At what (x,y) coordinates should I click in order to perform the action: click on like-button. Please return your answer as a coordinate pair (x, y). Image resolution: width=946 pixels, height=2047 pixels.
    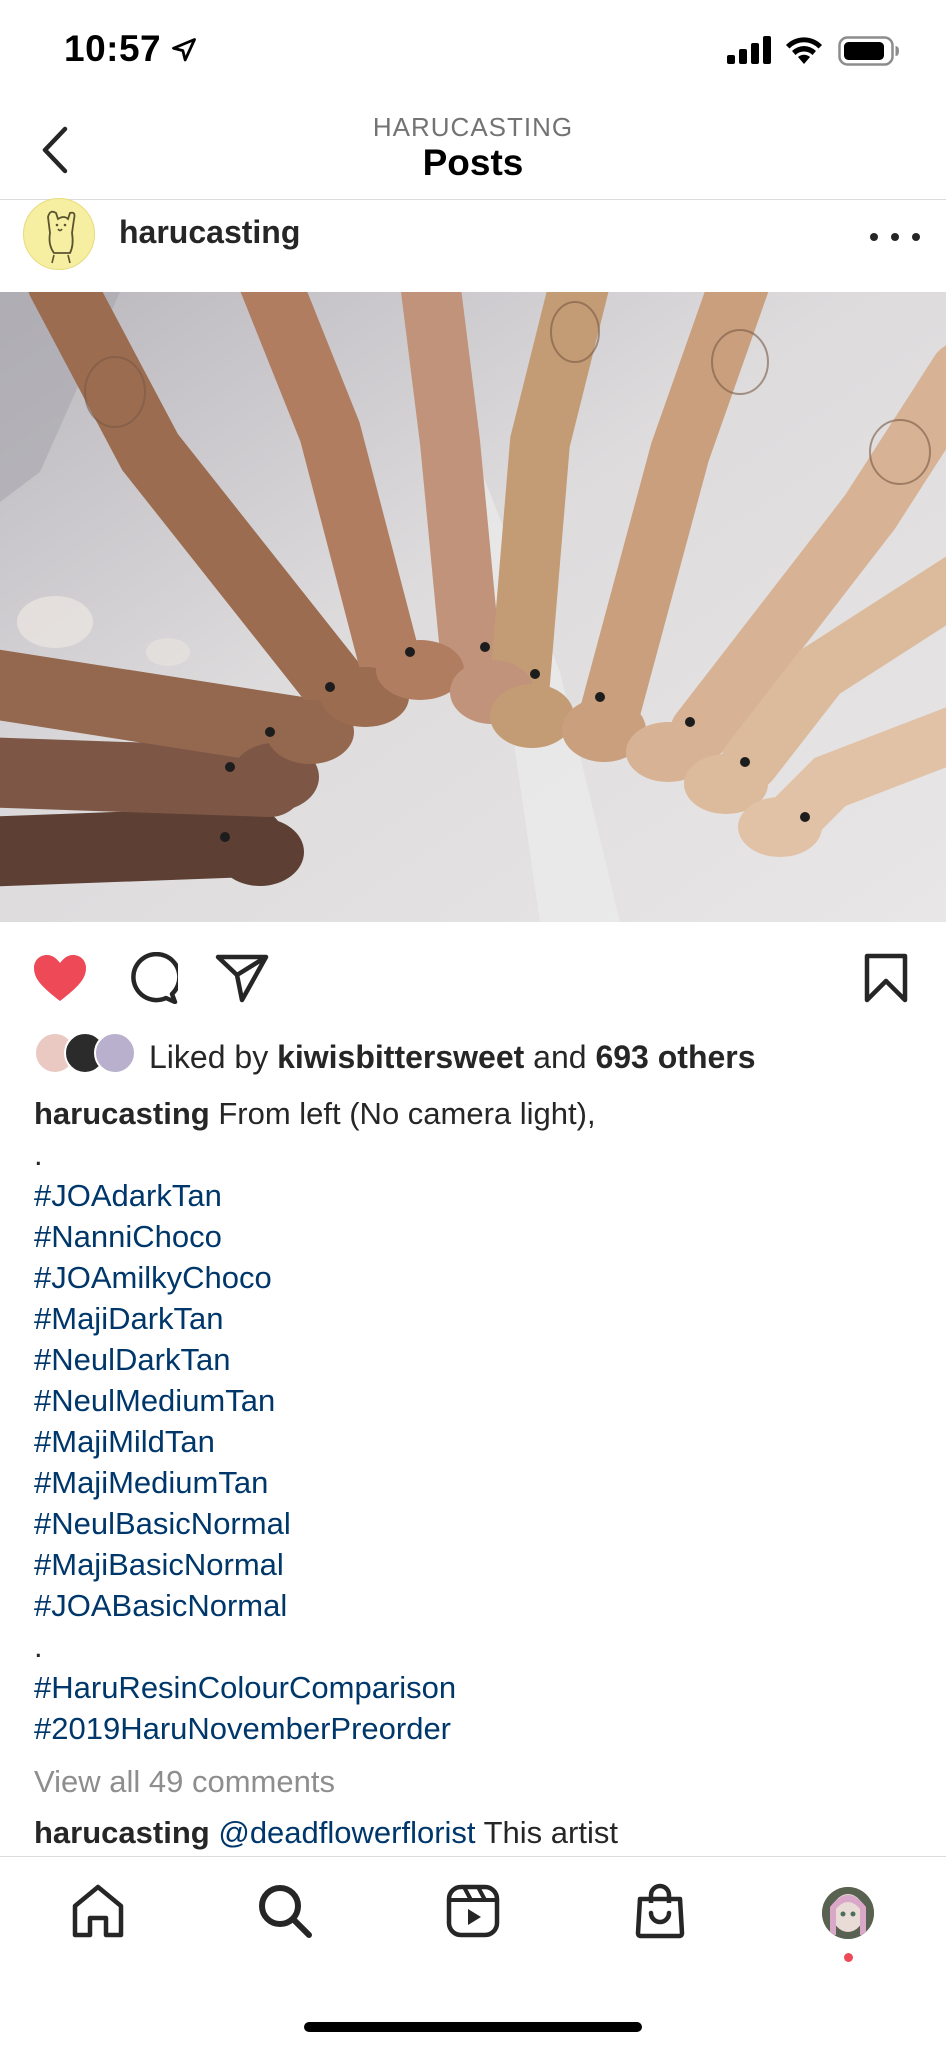
    Looking at the image, I should click on (60, 978).